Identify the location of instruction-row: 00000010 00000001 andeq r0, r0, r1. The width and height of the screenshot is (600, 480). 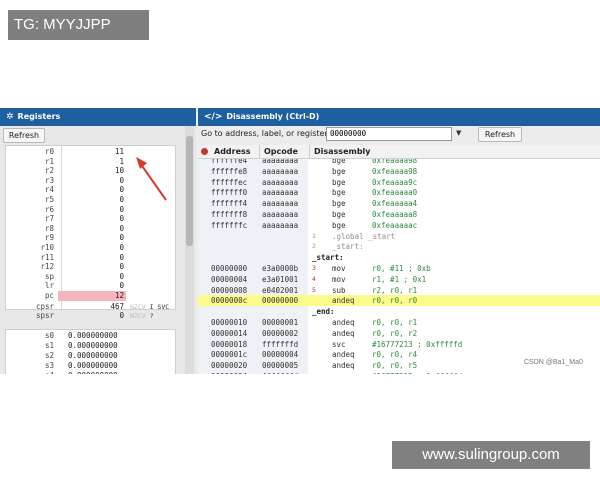
(399, 322).